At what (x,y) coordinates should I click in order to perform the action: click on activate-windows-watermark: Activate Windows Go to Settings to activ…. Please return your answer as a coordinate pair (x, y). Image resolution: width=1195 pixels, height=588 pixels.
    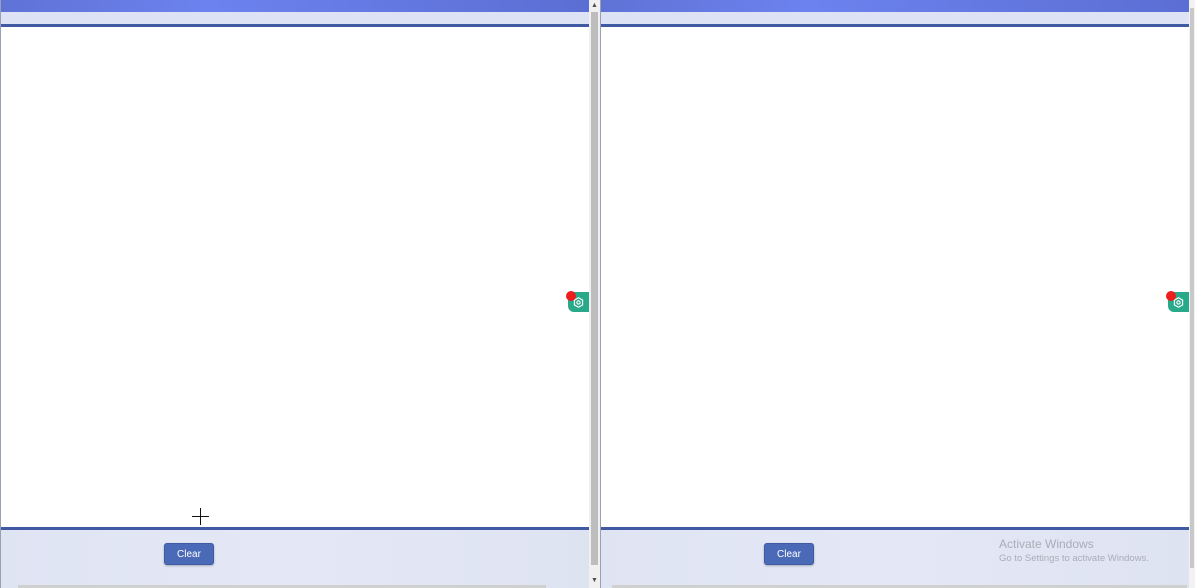
    Looking at the image, I should click on (1074, 551).